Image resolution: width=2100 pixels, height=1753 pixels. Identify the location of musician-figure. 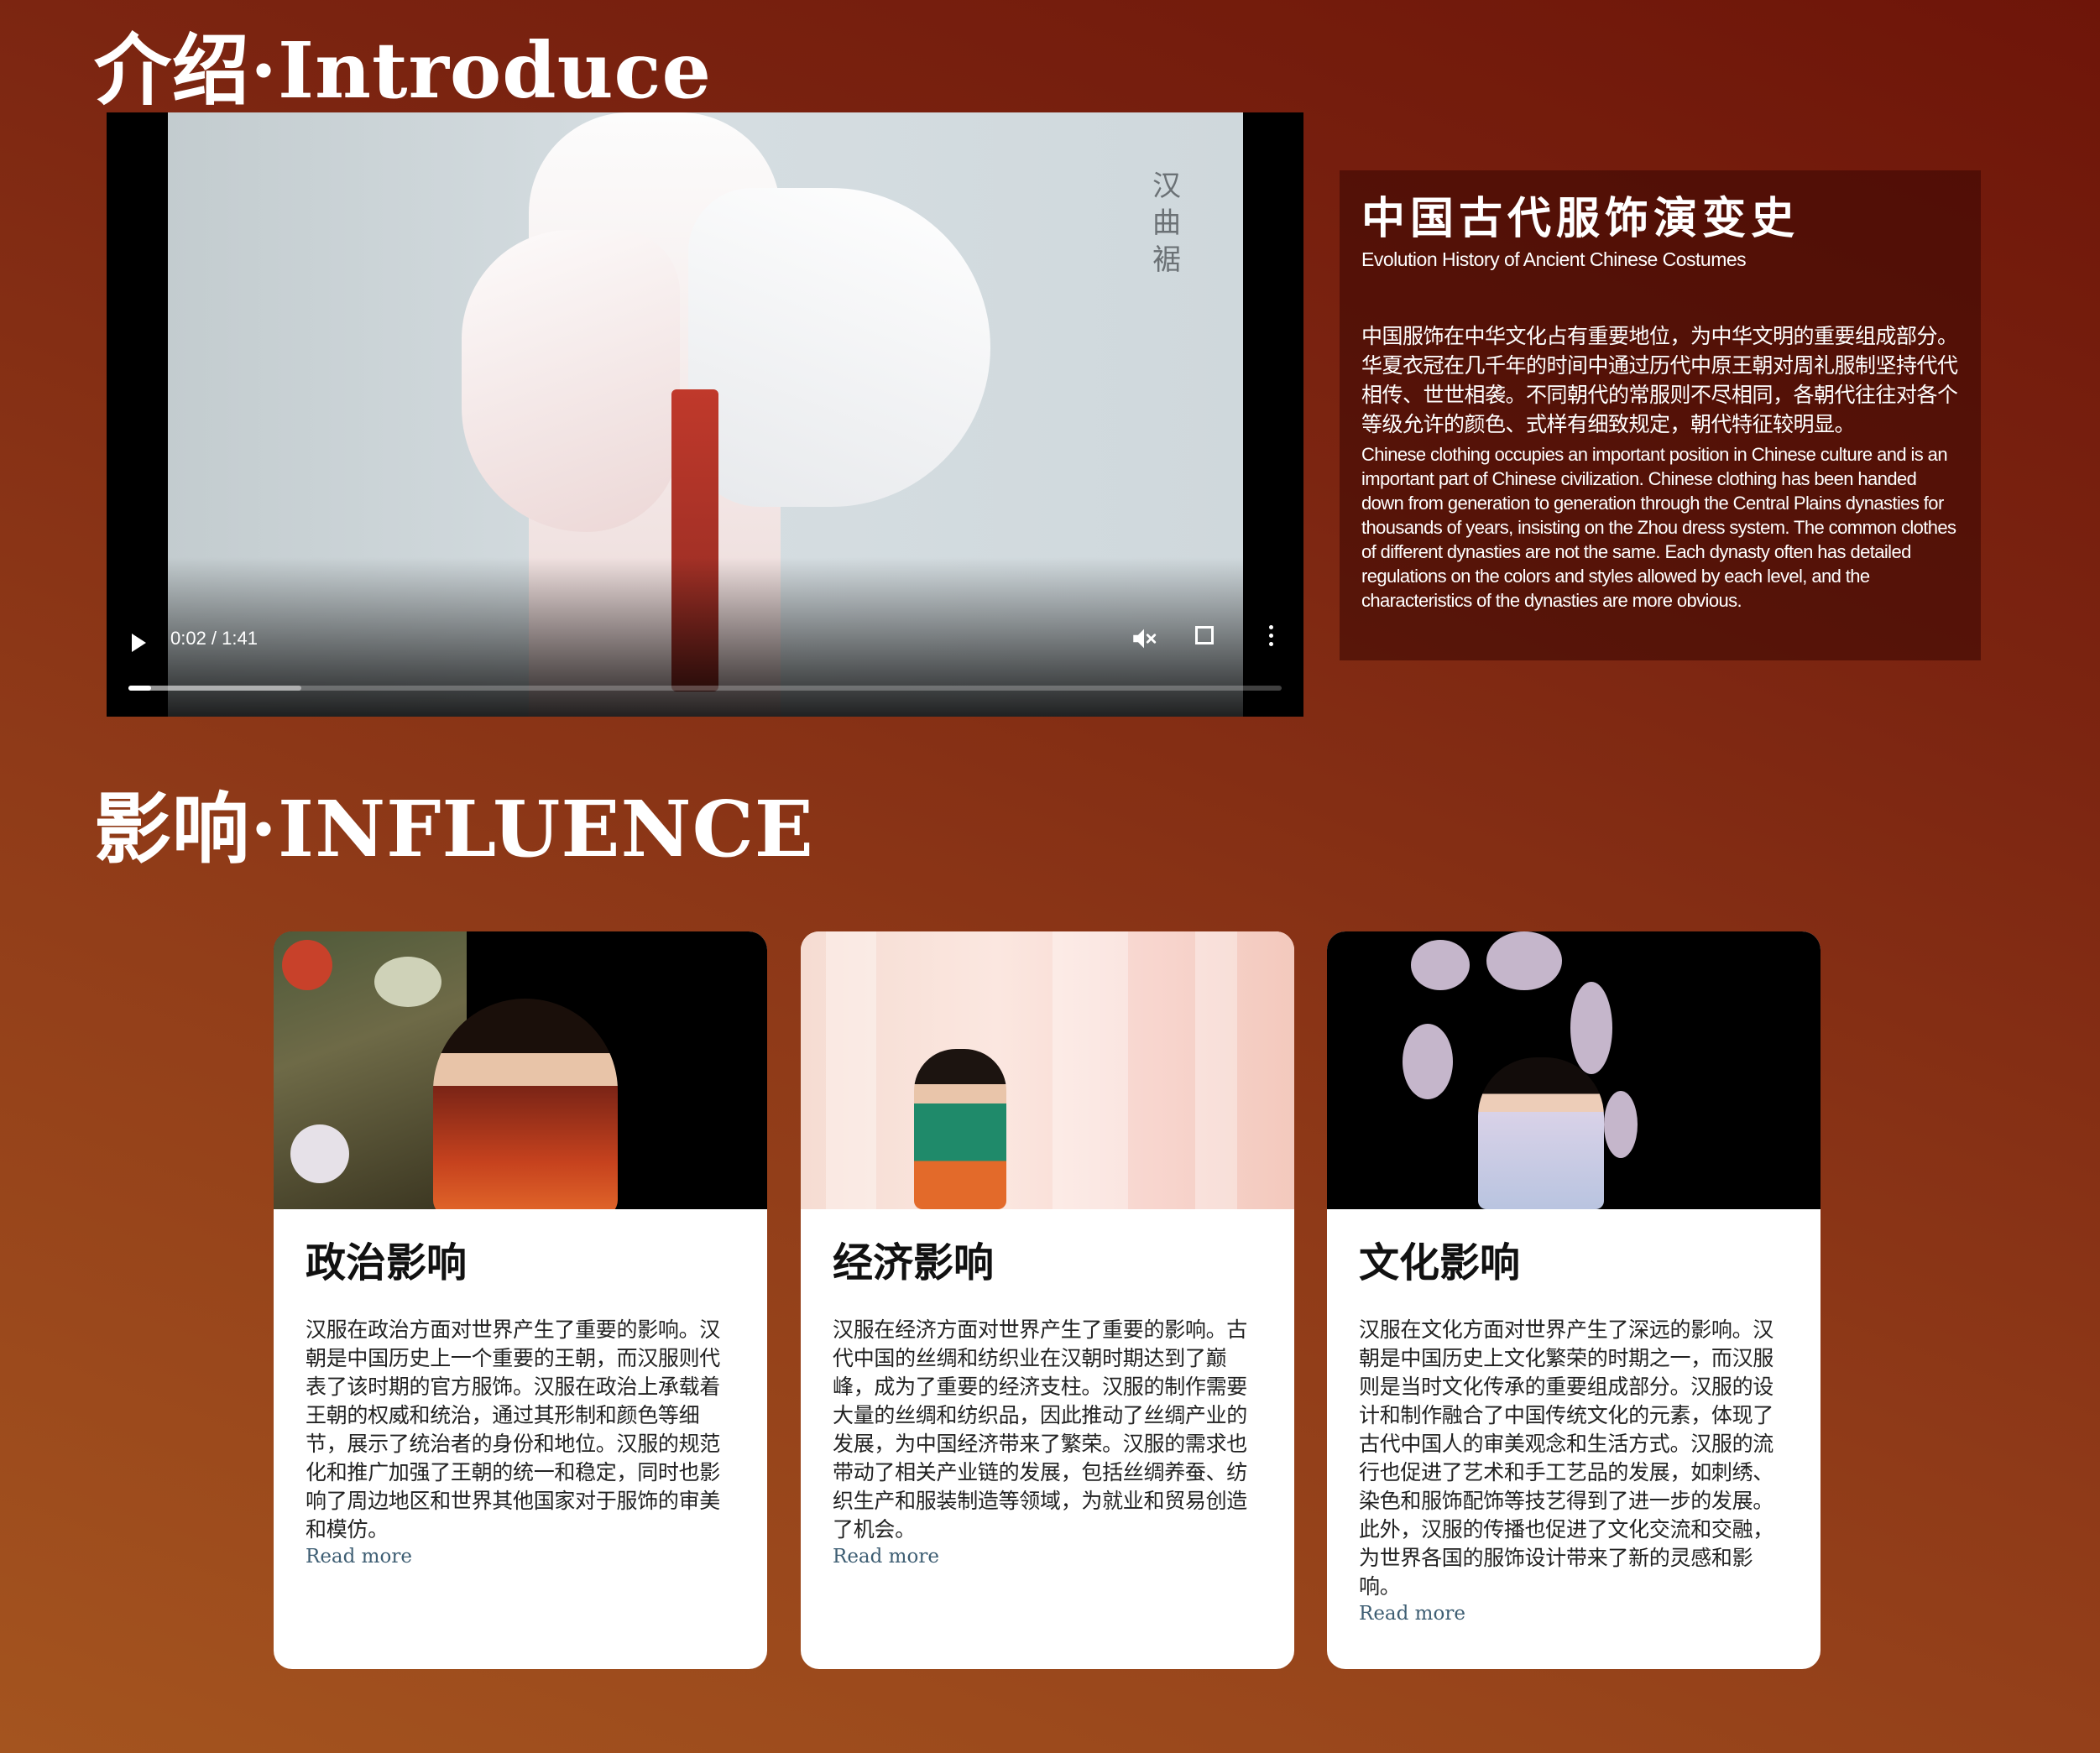
(525, 1104).